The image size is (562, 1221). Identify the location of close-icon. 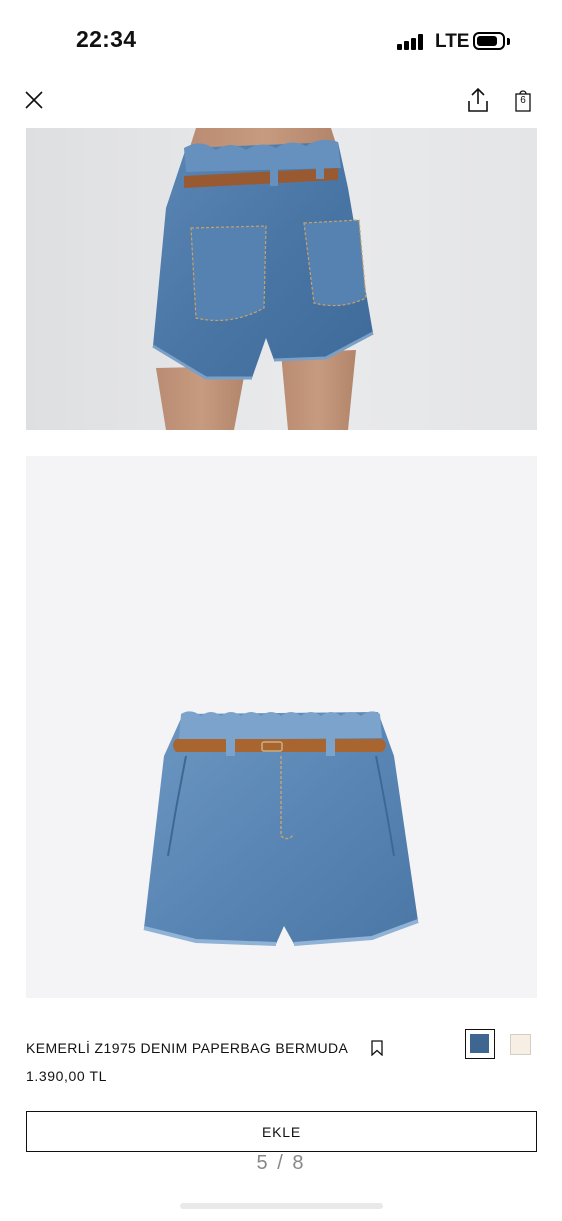
(34, 100).